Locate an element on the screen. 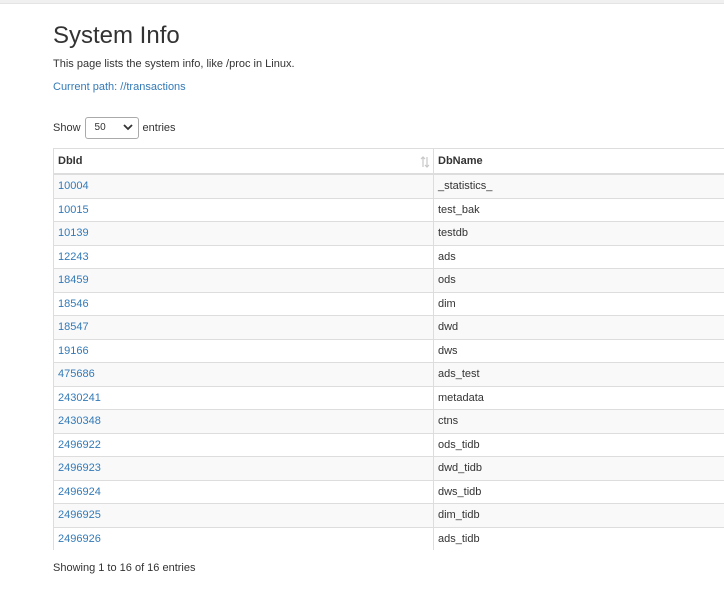 Image resolution: width=724 pixels, height=607 pixels. table-row: 2496922 ods_tidb is located at coordinates (388, 444).